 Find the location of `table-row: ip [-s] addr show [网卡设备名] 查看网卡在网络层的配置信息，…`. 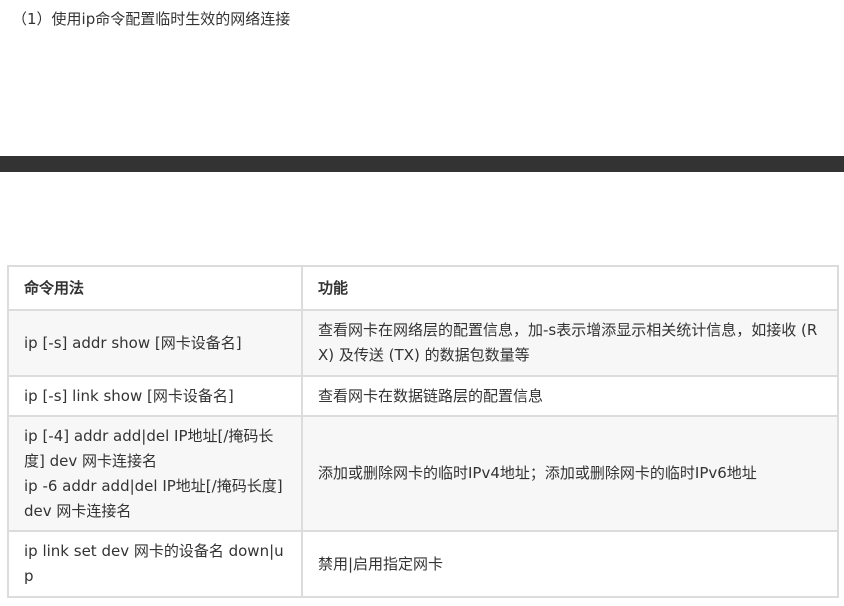

table-row: ip [-s] addr show [网卡设备名] 查看网卡在网络层的配置信息，… is located at coordinates (423, 343).